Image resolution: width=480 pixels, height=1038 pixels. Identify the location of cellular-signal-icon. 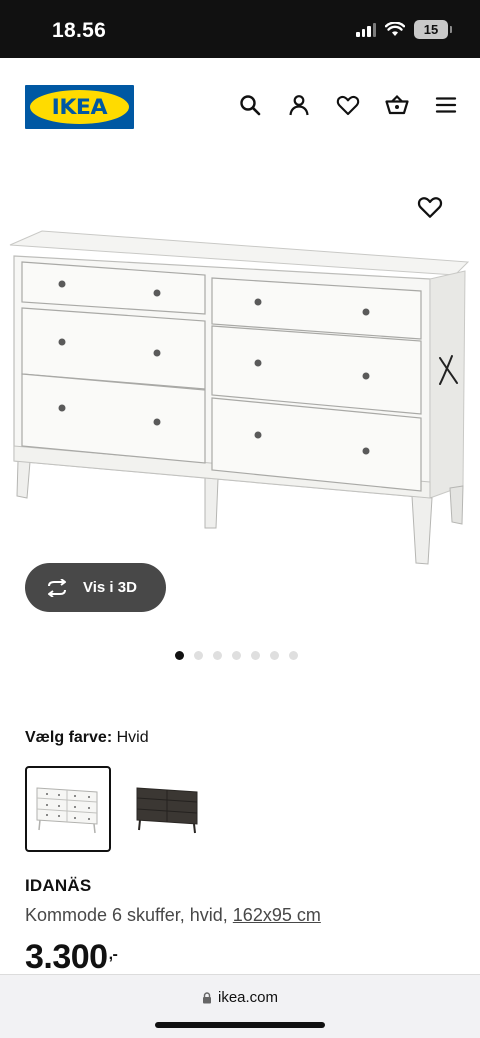
(366, 29).